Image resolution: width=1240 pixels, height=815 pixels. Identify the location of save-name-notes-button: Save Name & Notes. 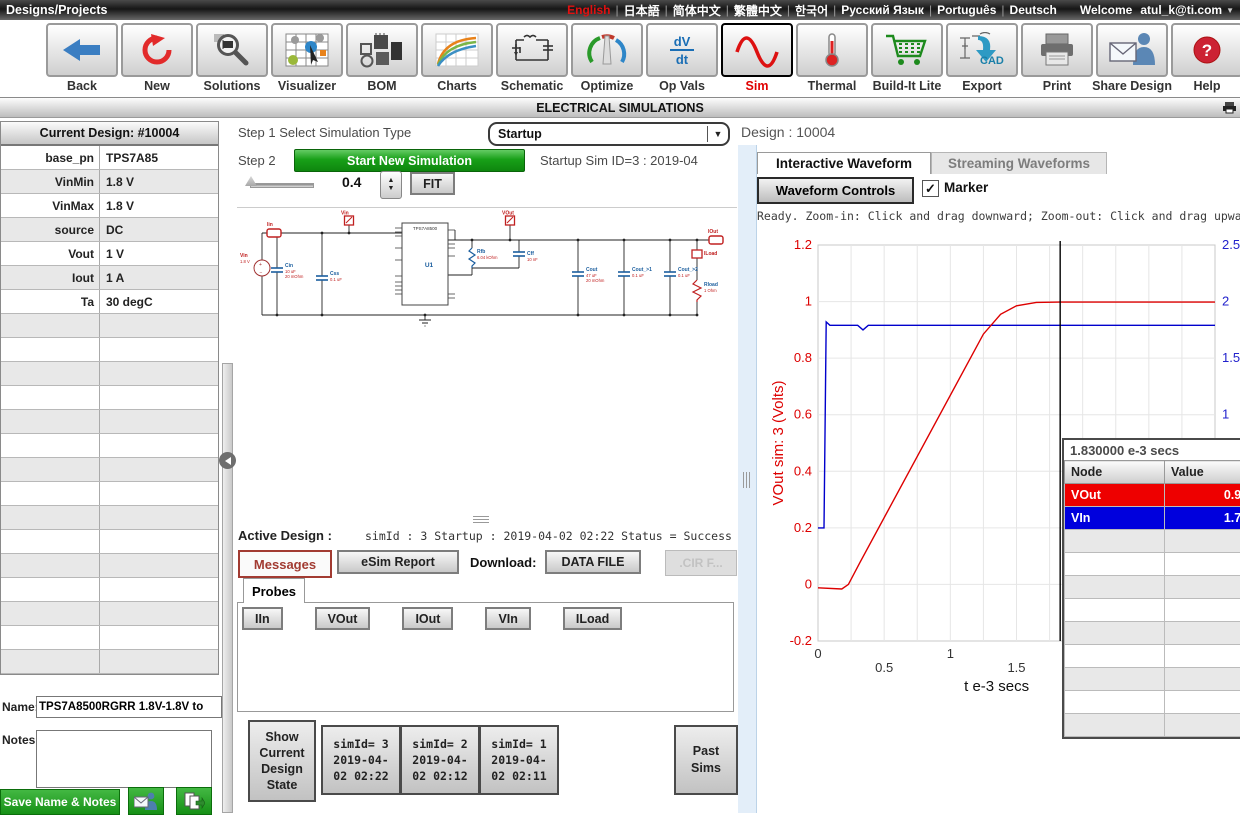
(60, 802).